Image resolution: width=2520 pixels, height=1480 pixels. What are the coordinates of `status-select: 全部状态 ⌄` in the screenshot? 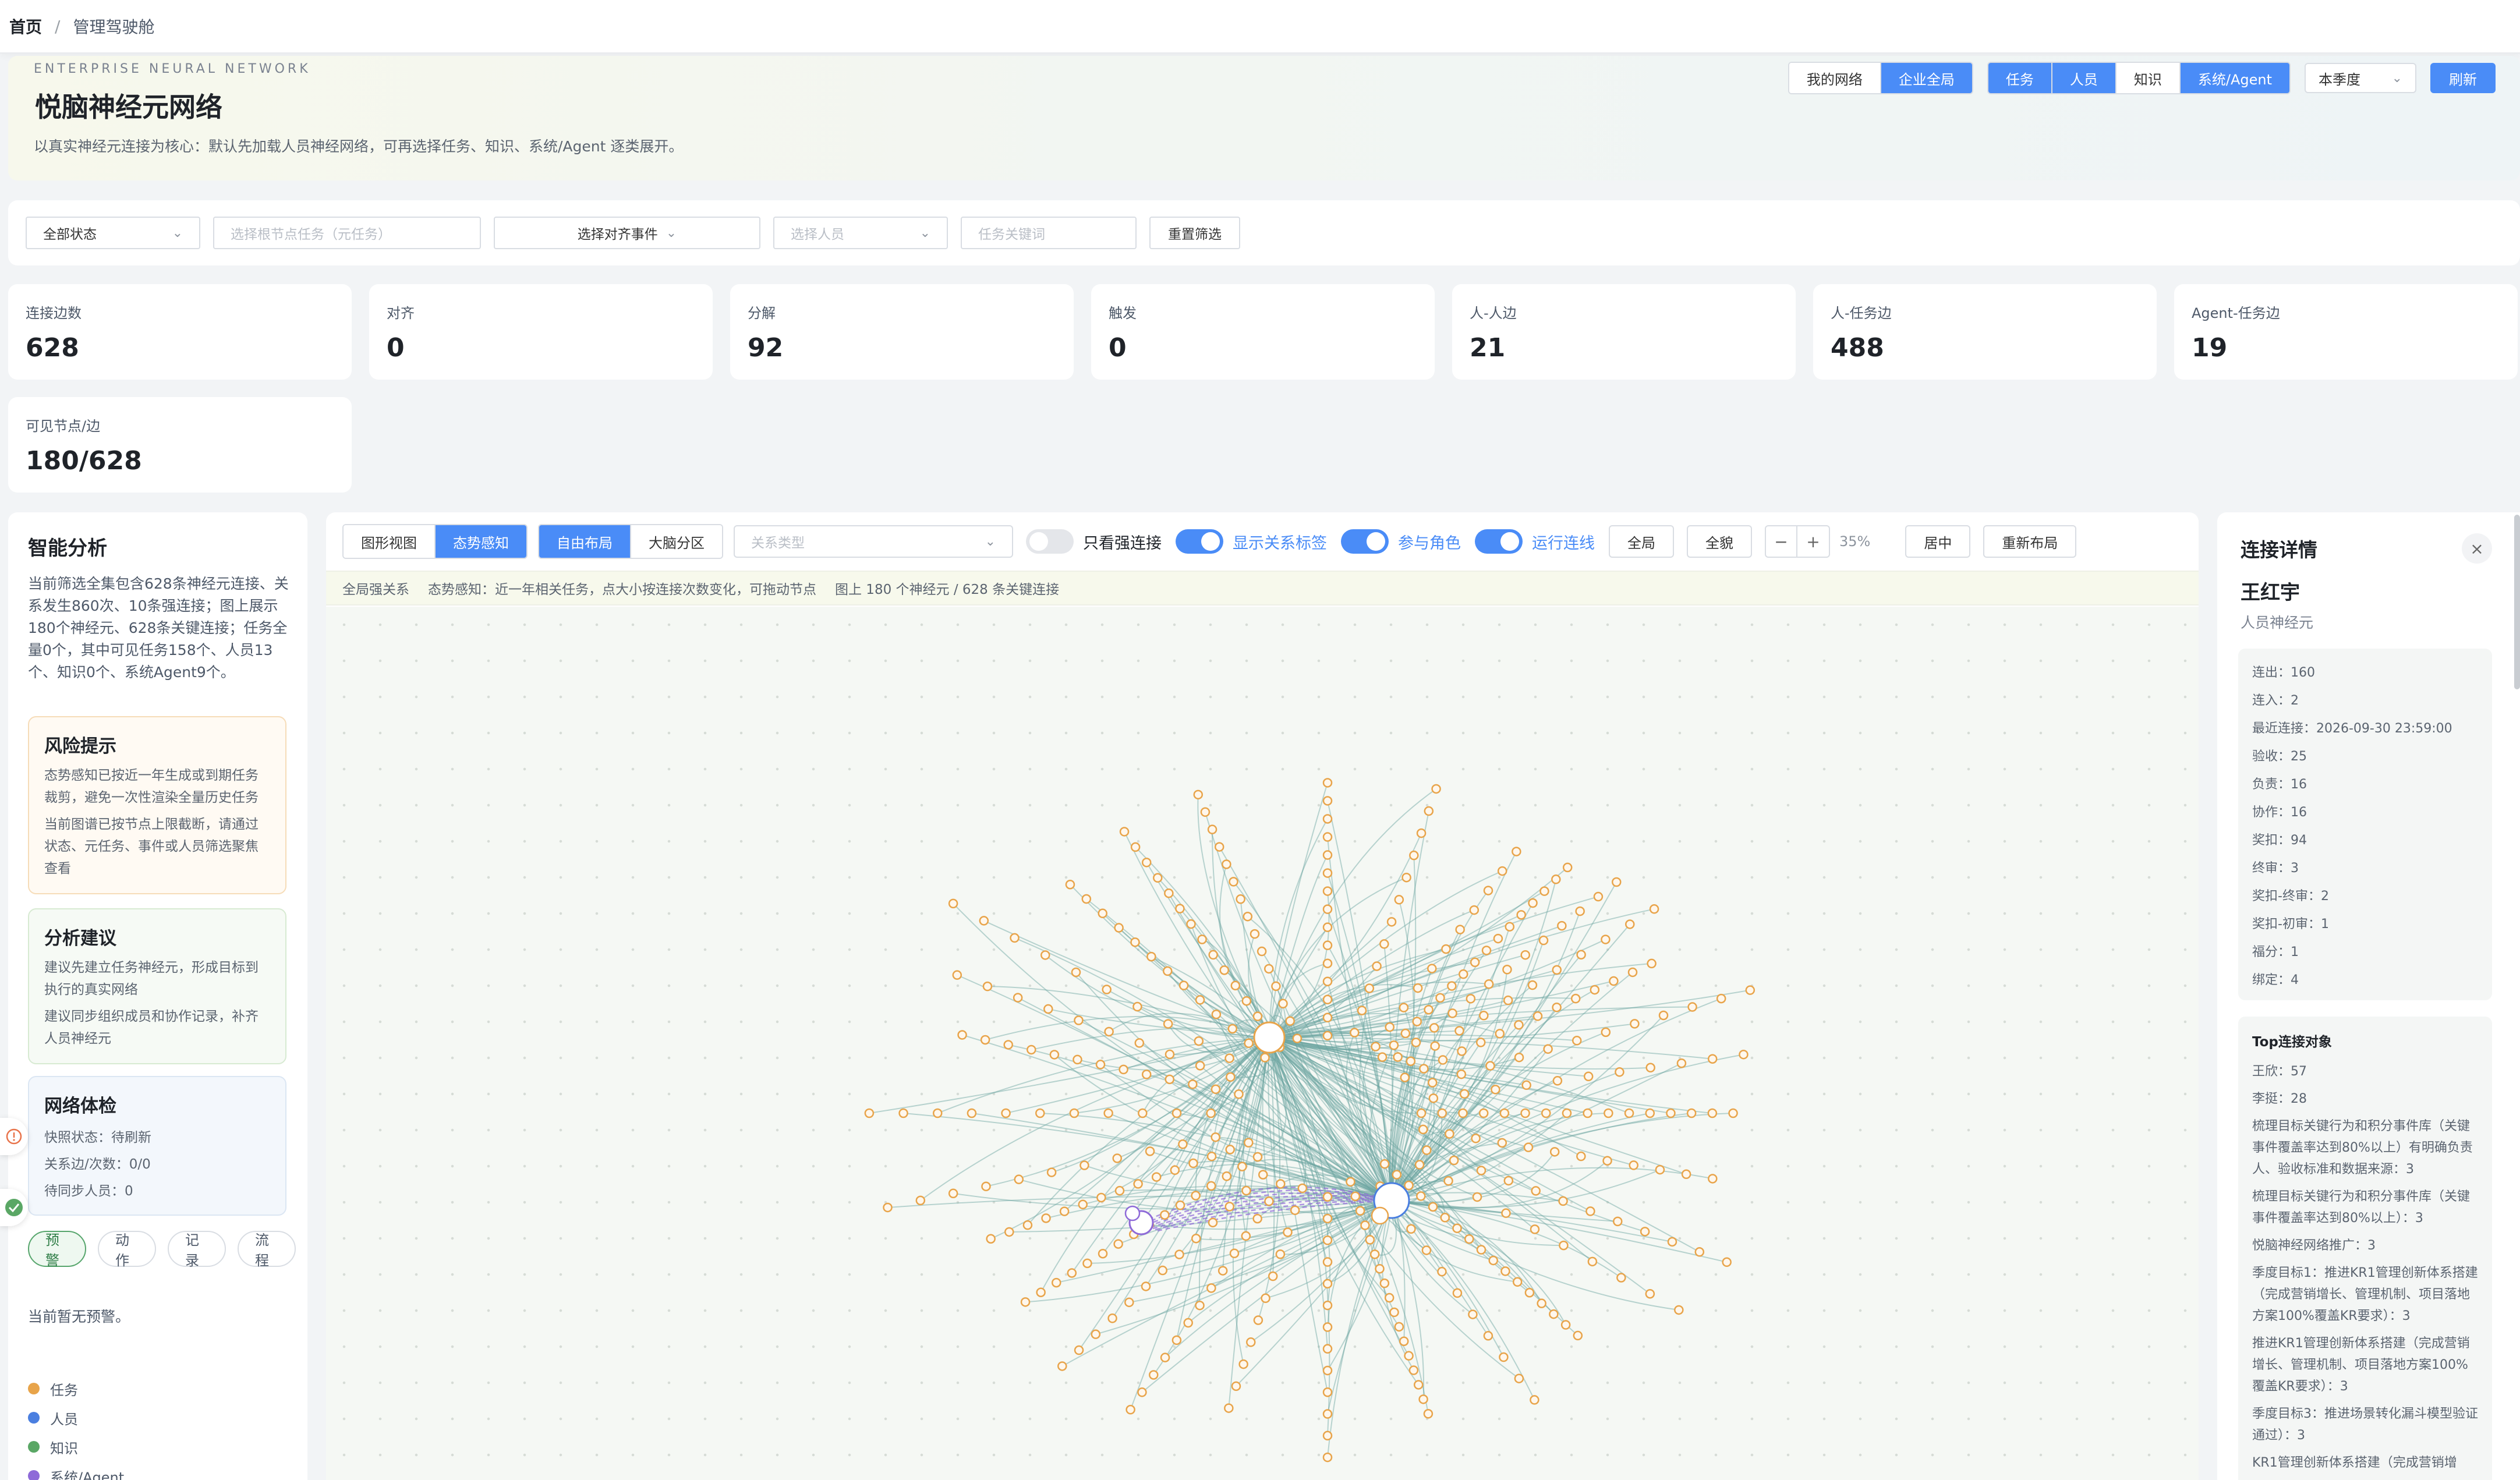 It's located at (113, 233).